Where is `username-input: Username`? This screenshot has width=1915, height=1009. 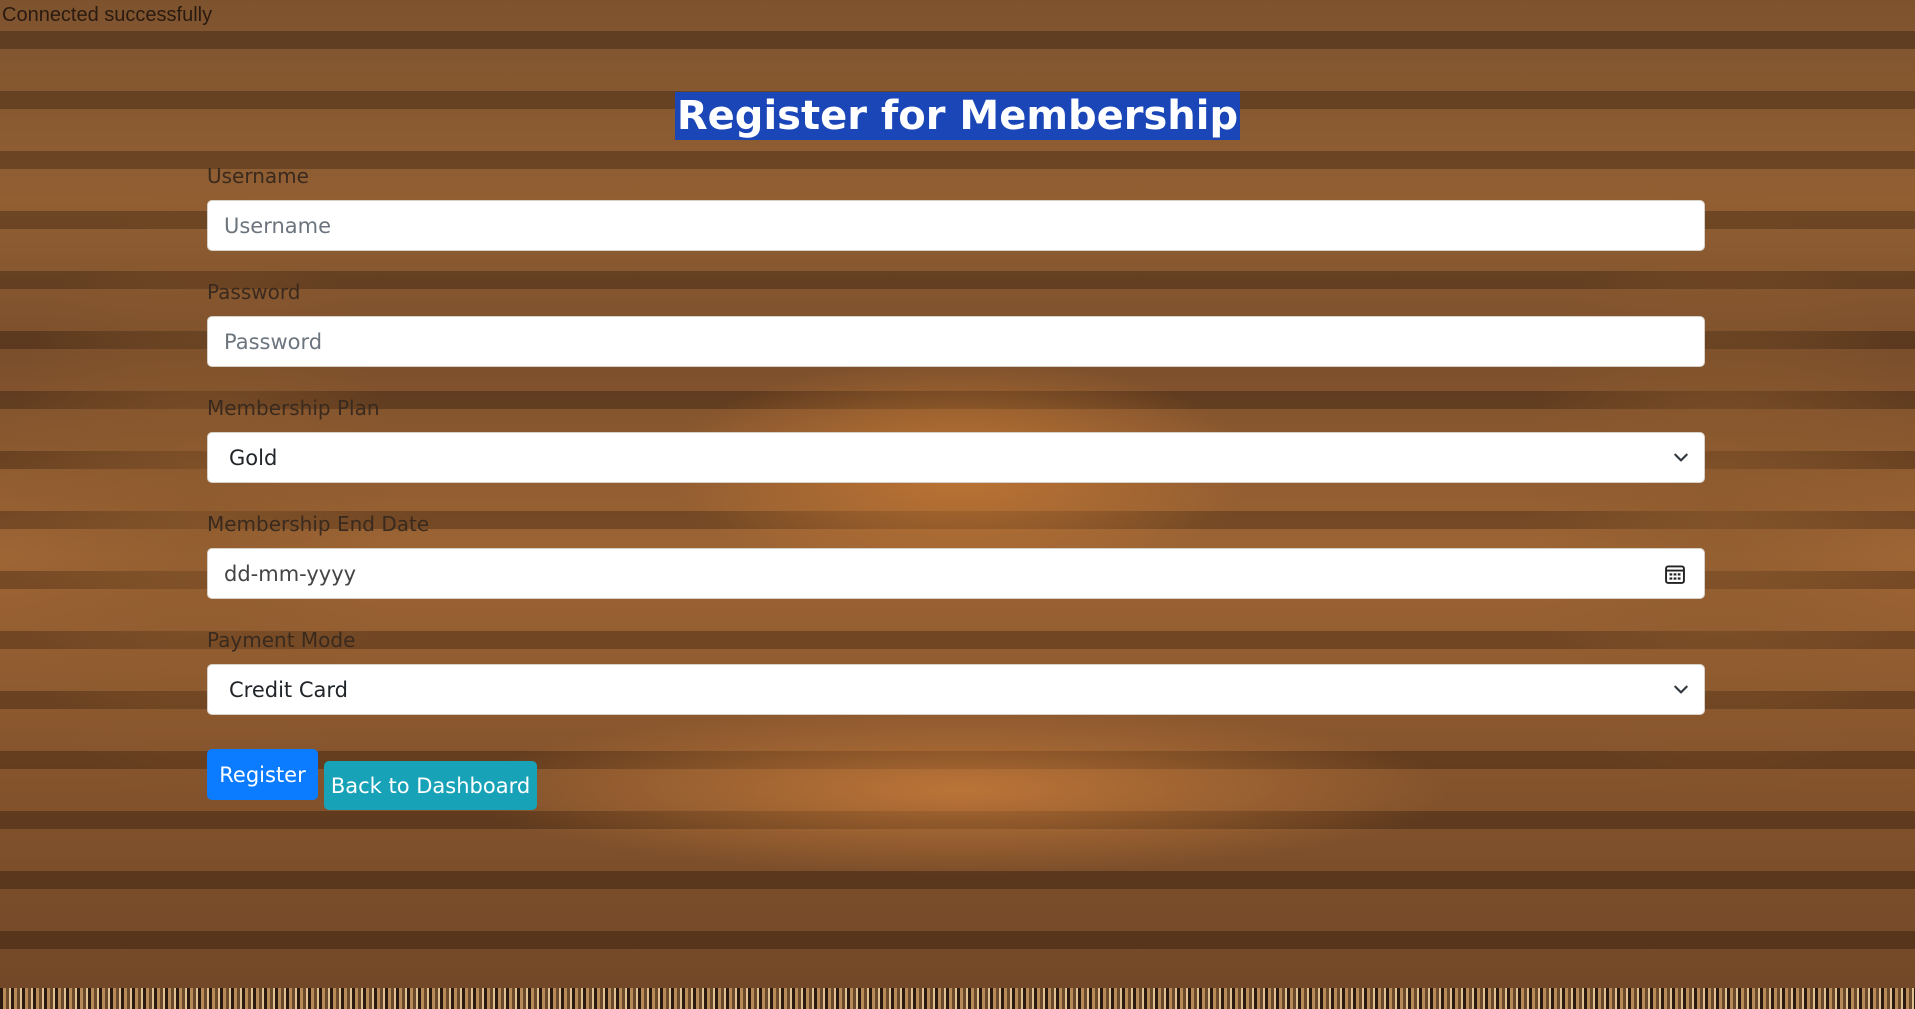
username-input: Username is located at coordinates (956, 225).